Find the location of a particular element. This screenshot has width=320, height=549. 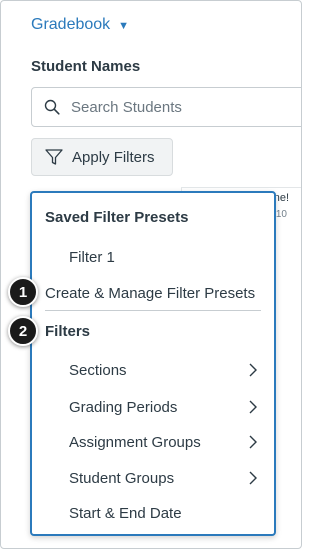

apply-filters-button: Apply Filters is located at coordinates (102, 157).